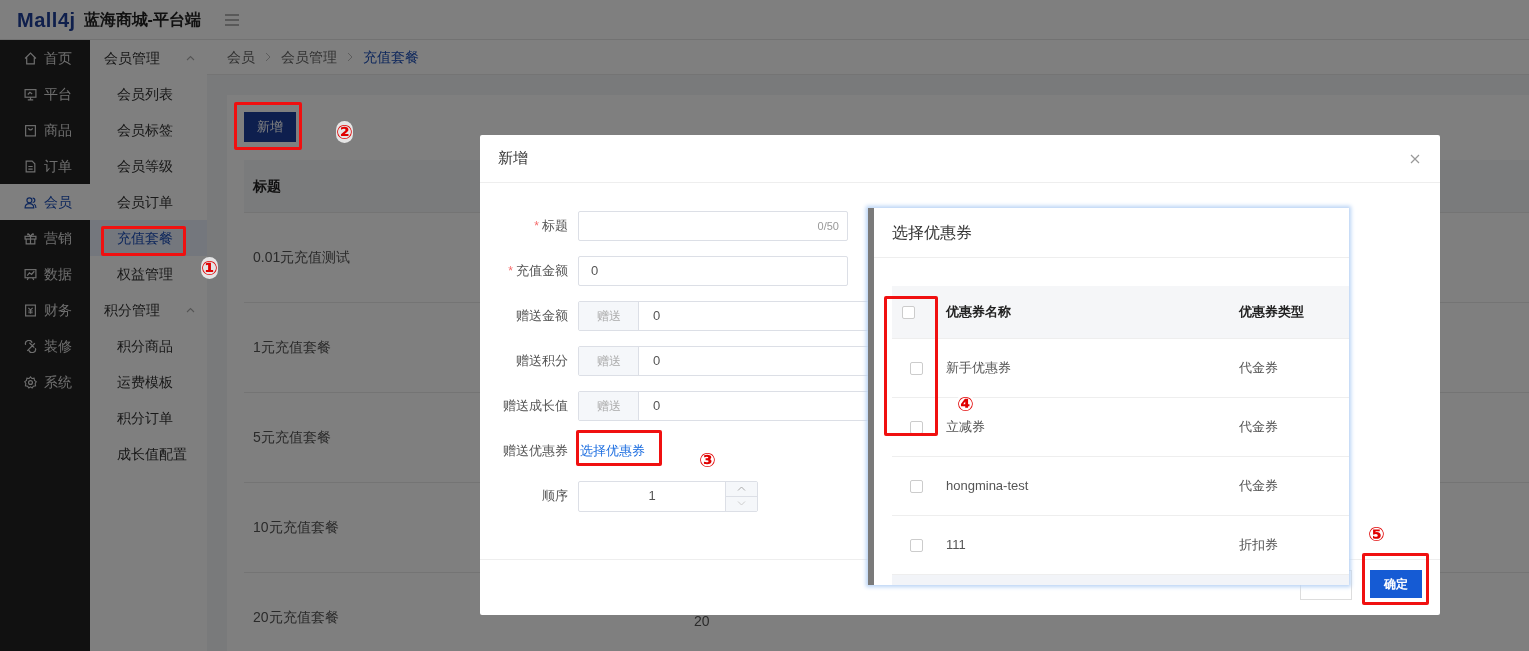 The height and width of the screenshot is (651, 1529). Describe the element at coordinates (231, 19) in the screenshot. I see `menu-icon` at that location.